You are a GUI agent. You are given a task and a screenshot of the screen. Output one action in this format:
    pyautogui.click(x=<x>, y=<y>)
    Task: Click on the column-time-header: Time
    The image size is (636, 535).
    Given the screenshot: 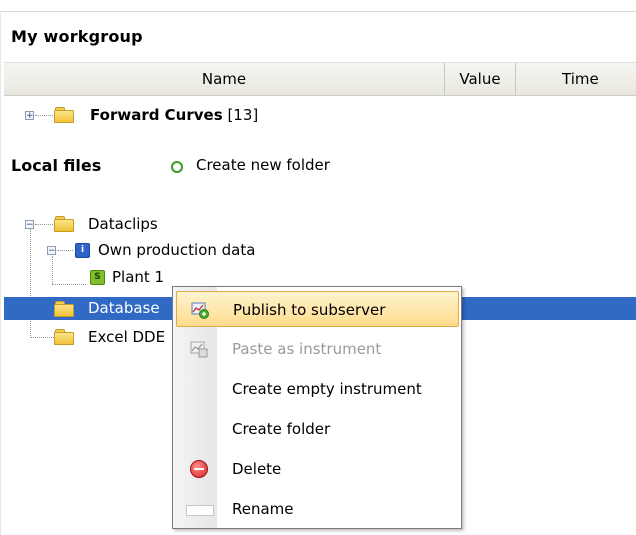 What is the action you would take?
    pyautogui.click(x=576, y=79)
    